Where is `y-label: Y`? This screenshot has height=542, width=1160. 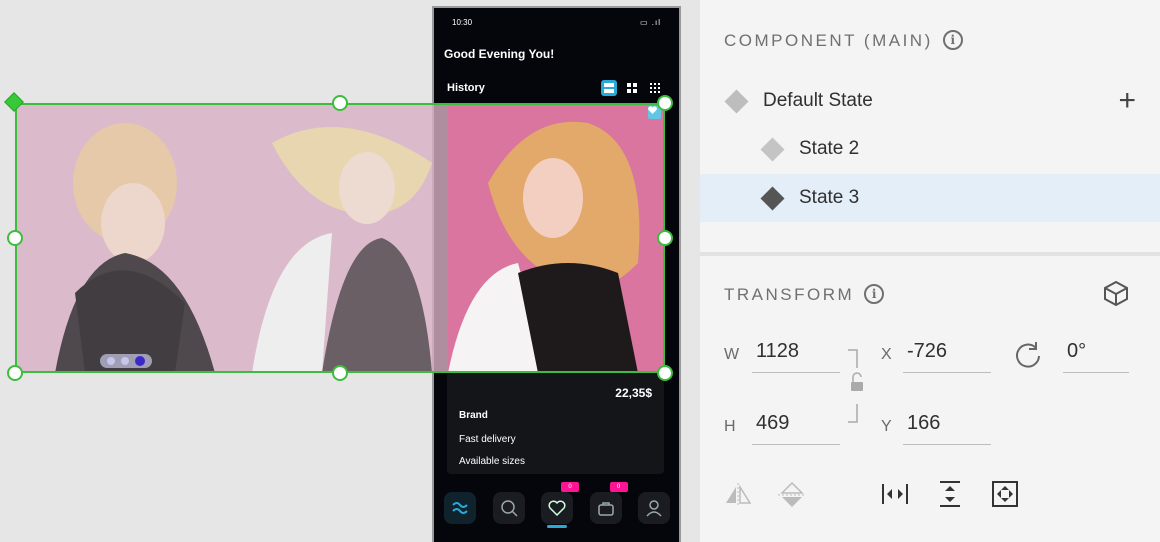
y-label: Y is located at coordinates (887, 426).